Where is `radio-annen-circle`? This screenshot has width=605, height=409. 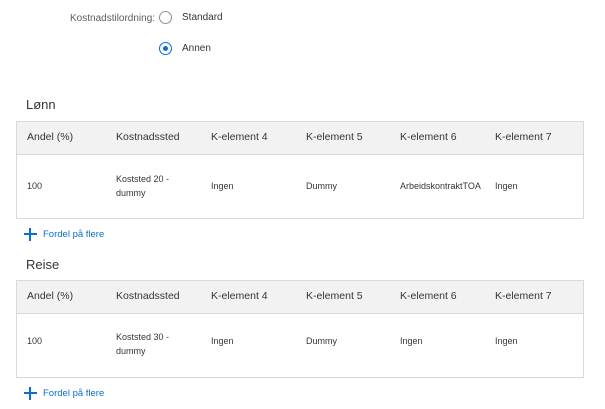 radio-annen-circle is located at coordinates (165, 48).